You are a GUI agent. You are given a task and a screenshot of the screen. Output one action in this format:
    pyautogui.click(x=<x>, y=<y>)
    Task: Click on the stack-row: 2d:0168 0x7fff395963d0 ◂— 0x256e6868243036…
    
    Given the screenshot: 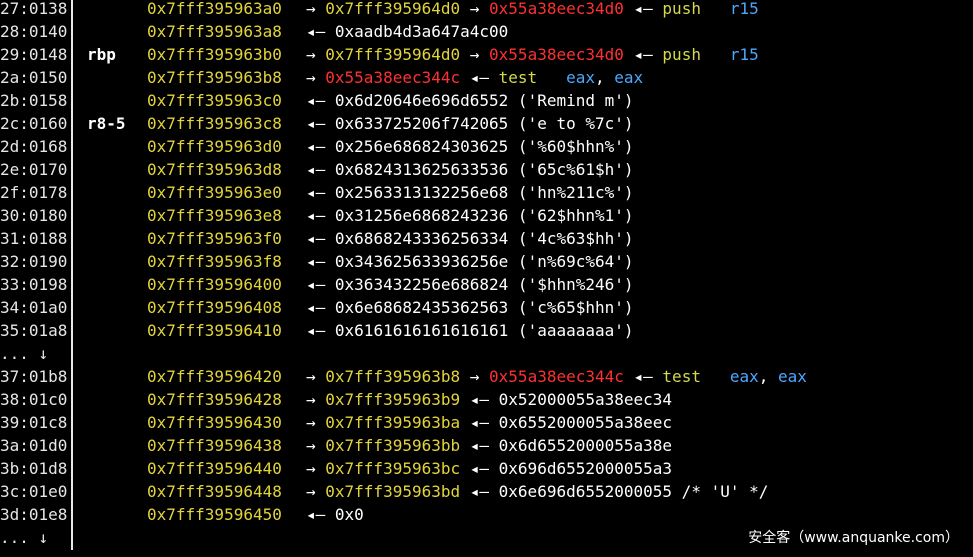 What is the action you would take?
    pyautogui.click(x=486, y=146)
    